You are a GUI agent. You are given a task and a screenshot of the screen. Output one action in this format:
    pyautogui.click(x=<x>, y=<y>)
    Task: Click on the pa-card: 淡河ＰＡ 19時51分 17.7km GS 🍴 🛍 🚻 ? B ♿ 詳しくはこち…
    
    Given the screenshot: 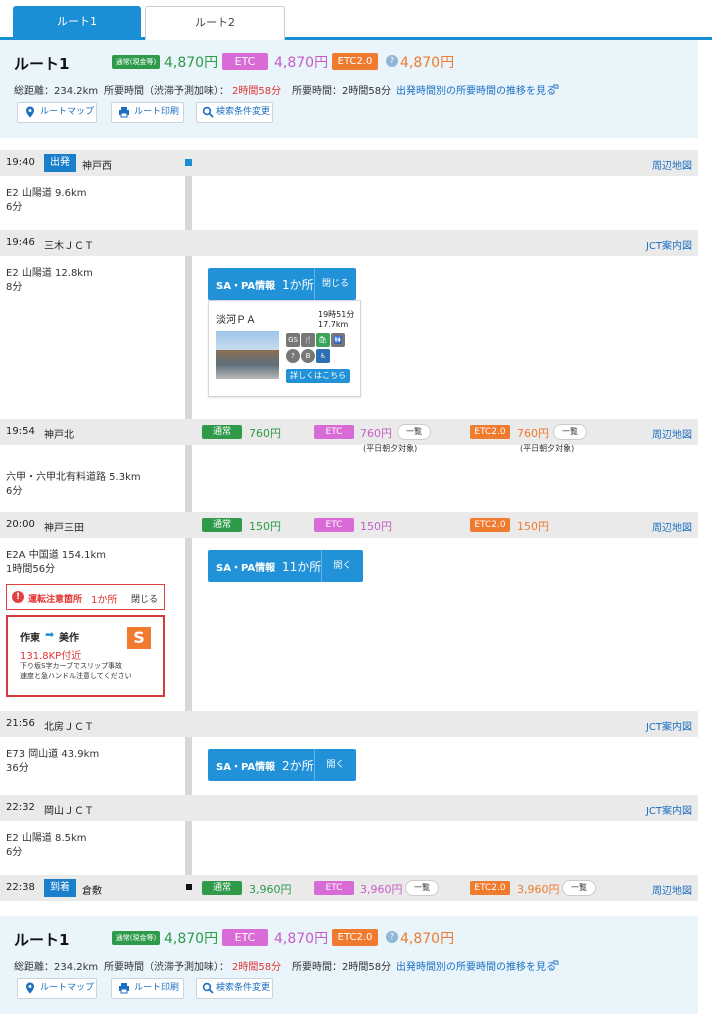 What is the action you would take?
    pyautogui.click(x=284, y=348)
    